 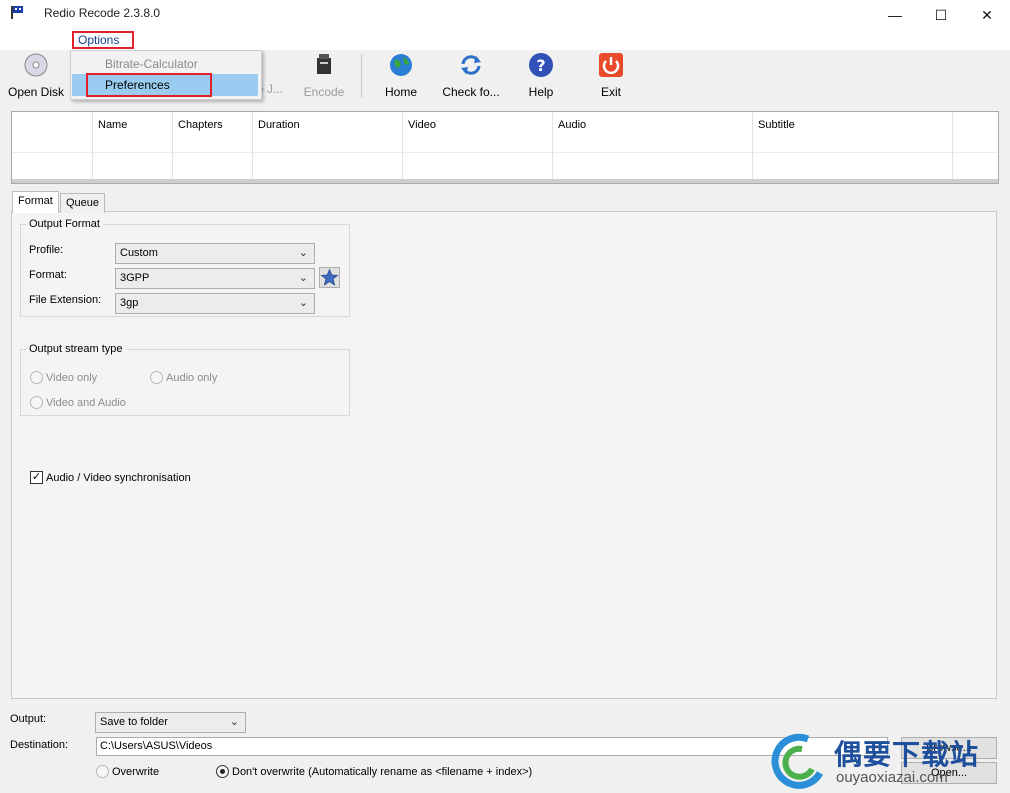 What do you see at coordinates (400, 92) in the screenshot?
I see `home-label: Home` at bounding box center [400, 92].